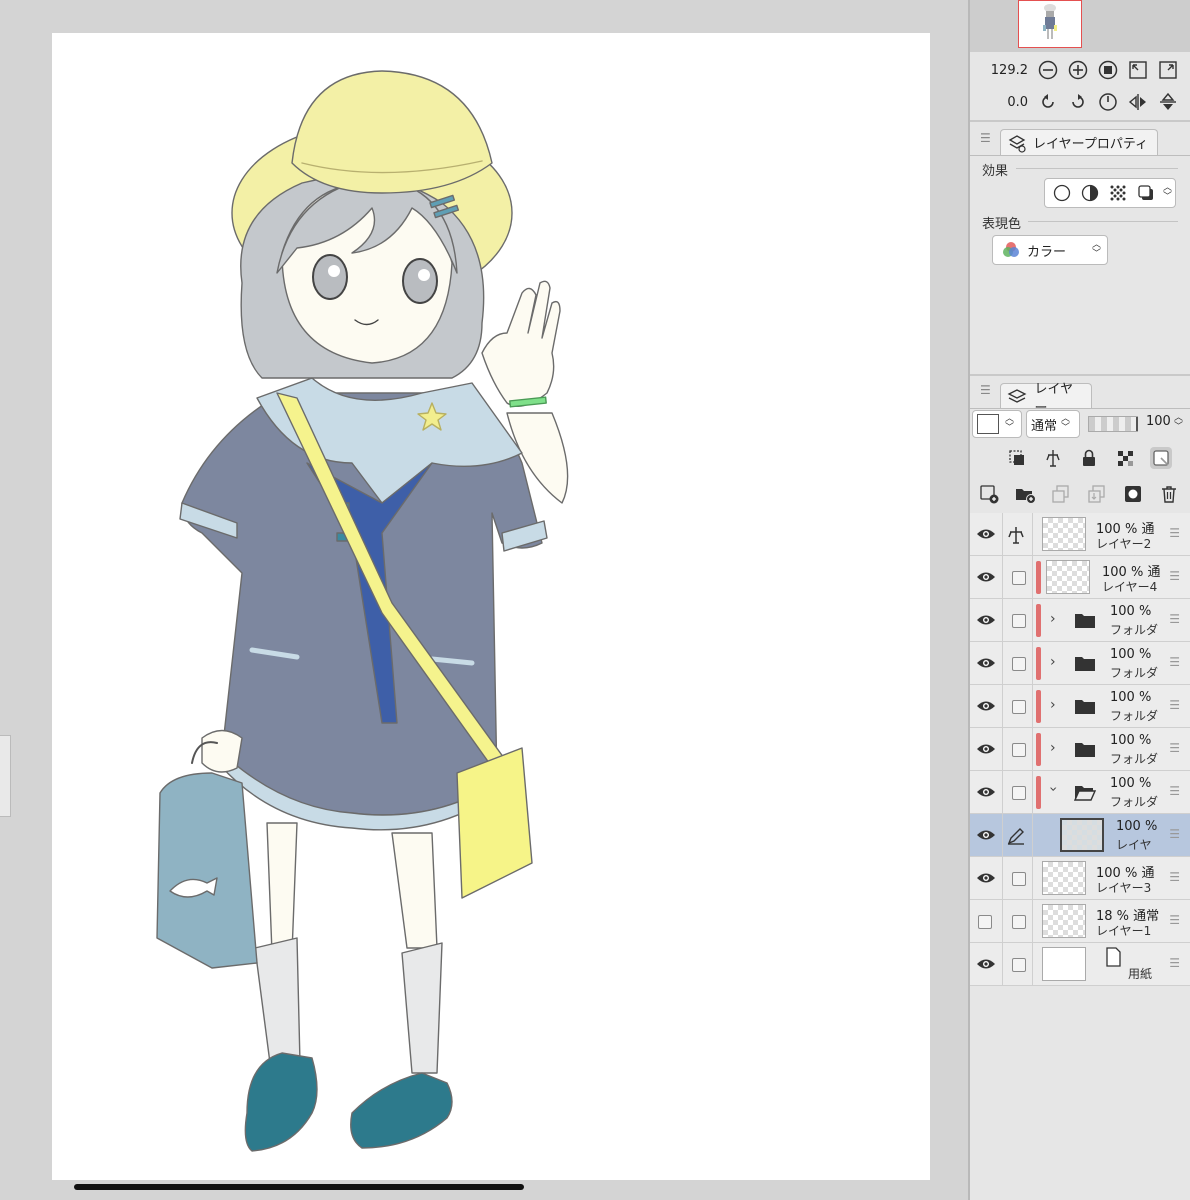 This screenshot has width=1190, height=1200. I want to click on layer-mask-icon, so click(1133, 494).